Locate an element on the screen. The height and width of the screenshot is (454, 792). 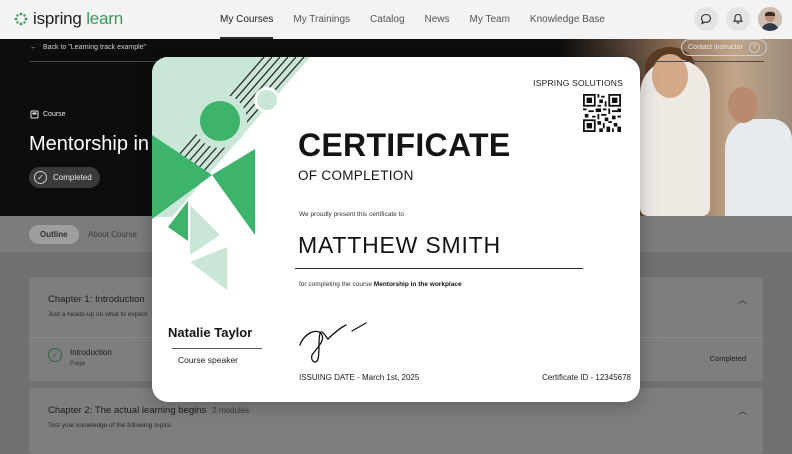
chapter-module-count: 2 modules is located at coordinates (231, 410).